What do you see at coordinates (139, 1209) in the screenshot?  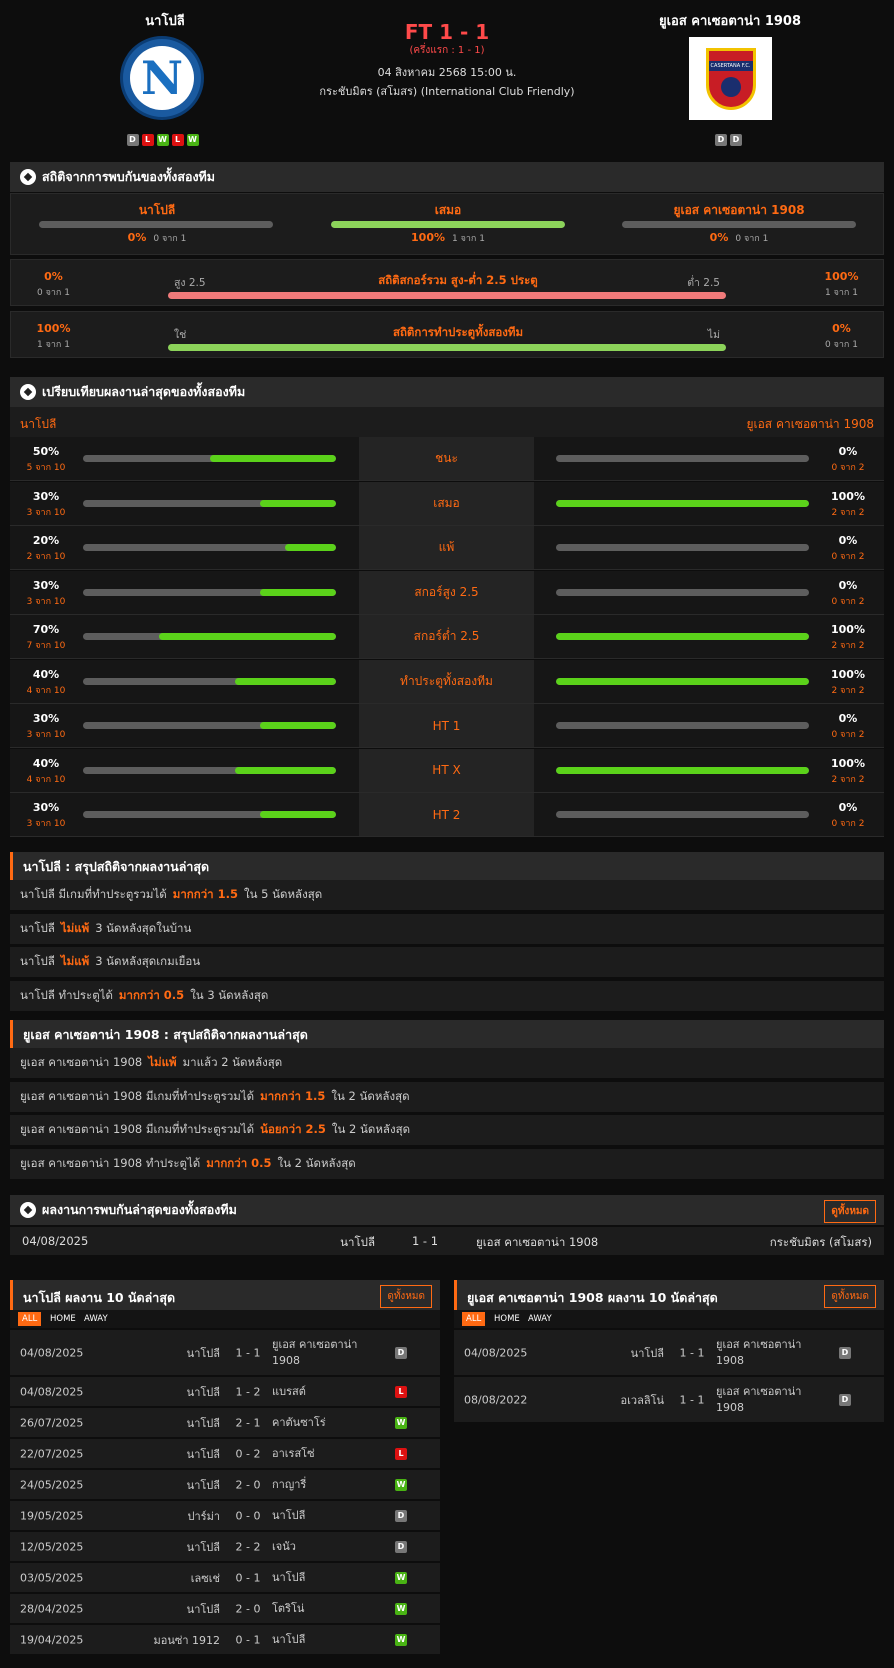 I see `h2h-results-title: ผลงานการพบกันล่าสุดของทั้งสองทีม` at bounding box center [139, 1209].